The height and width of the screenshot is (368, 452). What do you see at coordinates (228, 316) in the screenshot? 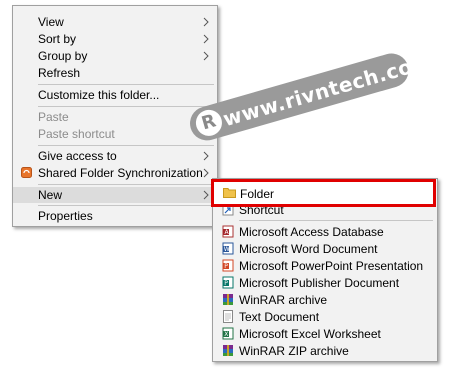
I see `text-document-icon` at bounding box center [228, 316].